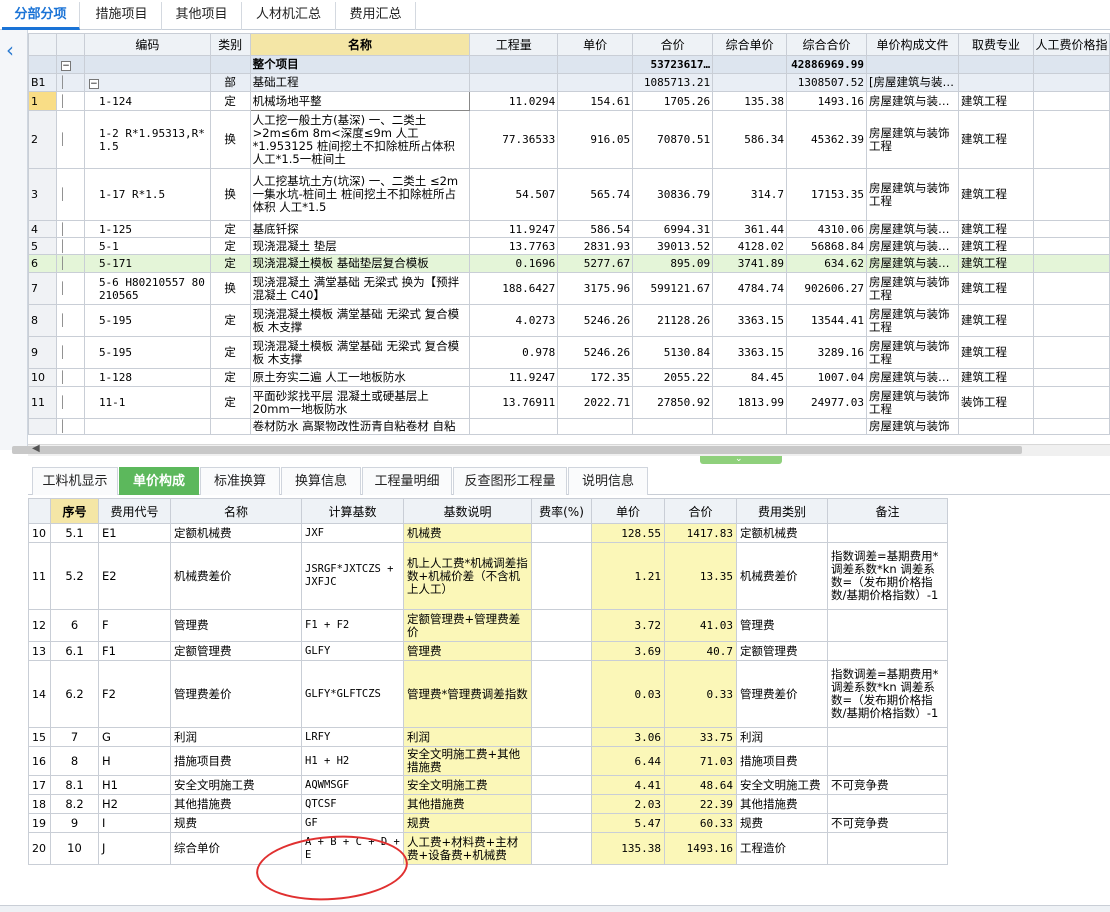  I want to click on subtab-conversion: 换算信息, so click(321, 481).